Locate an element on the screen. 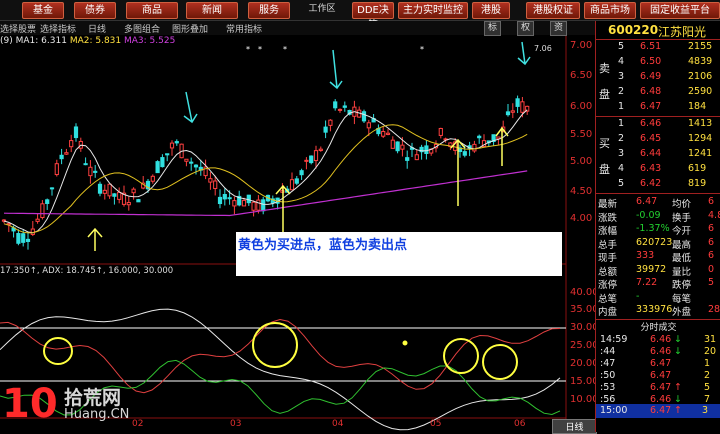  tab-capital: 资 is located at coordinates (558, 28).